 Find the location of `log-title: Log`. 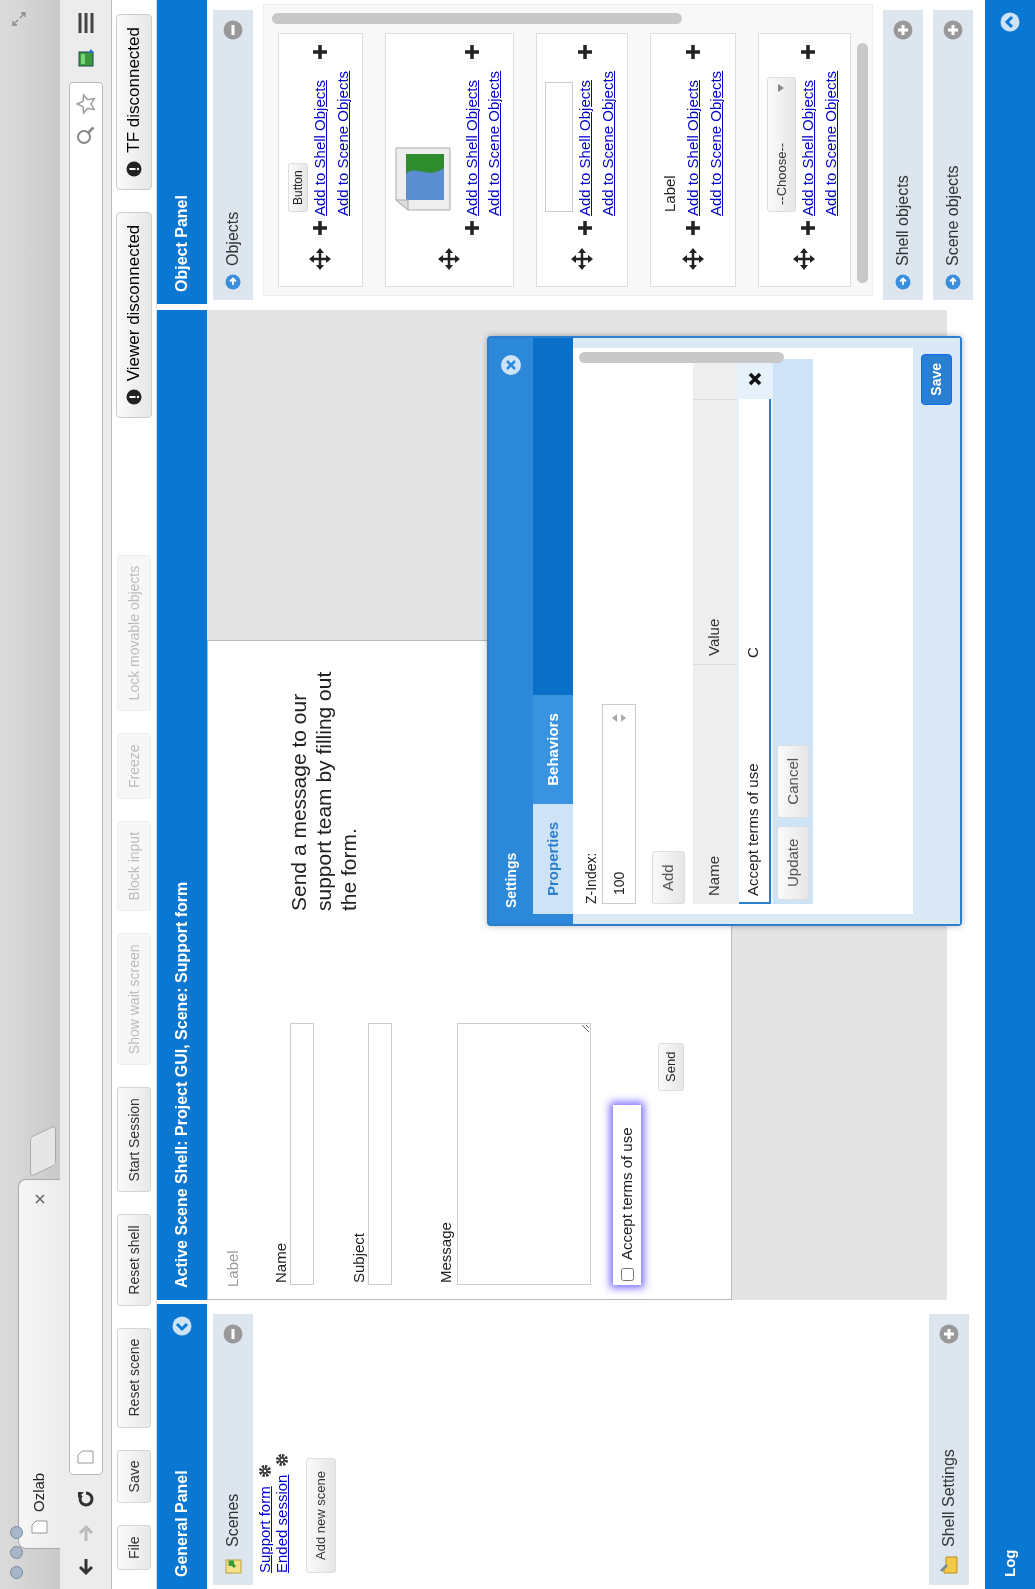

log-title: Log is located at coordinates (1009, 1563).